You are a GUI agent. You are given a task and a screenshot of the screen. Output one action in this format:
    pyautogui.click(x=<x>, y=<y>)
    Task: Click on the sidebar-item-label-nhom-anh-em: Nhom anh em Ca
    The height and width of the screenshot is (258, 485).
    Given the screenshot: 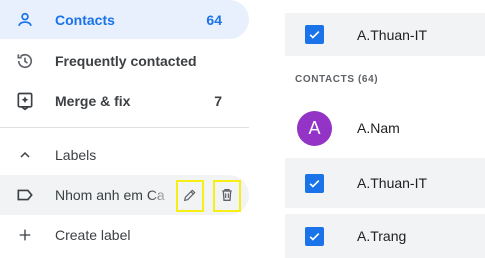 What is the action you would take?
    pyautogui.click(x=124, y=195)
    